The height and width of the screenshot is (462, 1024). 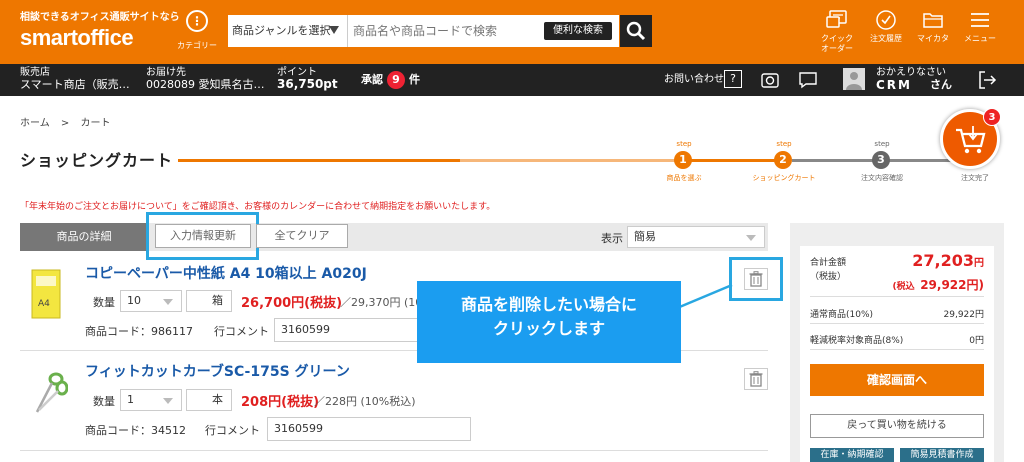 I want to click on card-icon, so click(x=836, y=19).